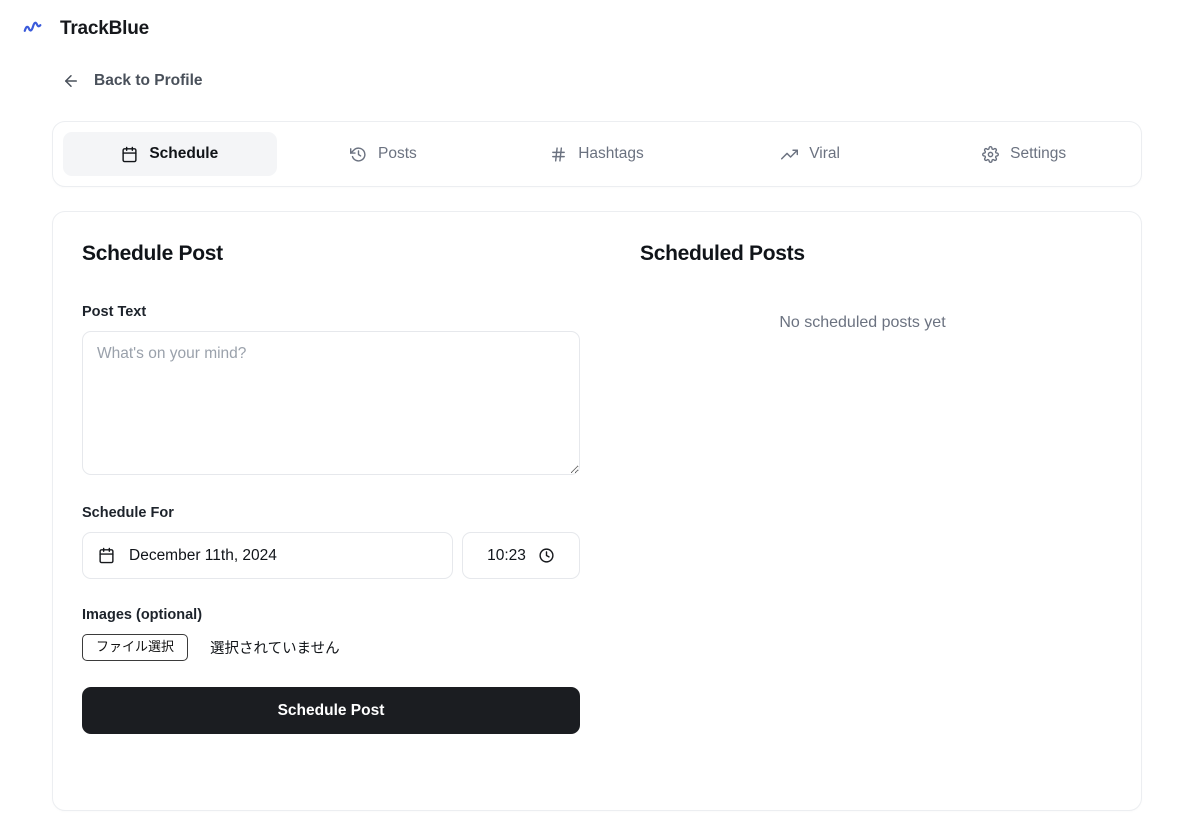  I want to click on tab-schedule: Schedule, so click(170, 154).